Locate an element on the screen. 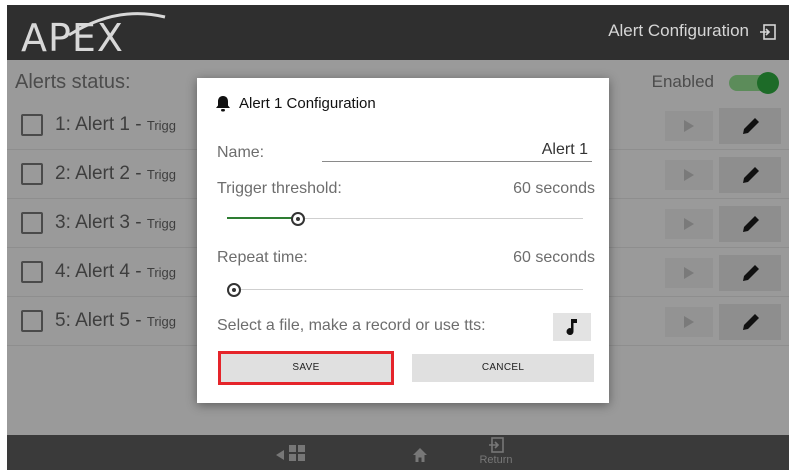 The image size is (796, 470). alert-label: 3: Alert 3 - Trigg is located at coordinates (116, 222).